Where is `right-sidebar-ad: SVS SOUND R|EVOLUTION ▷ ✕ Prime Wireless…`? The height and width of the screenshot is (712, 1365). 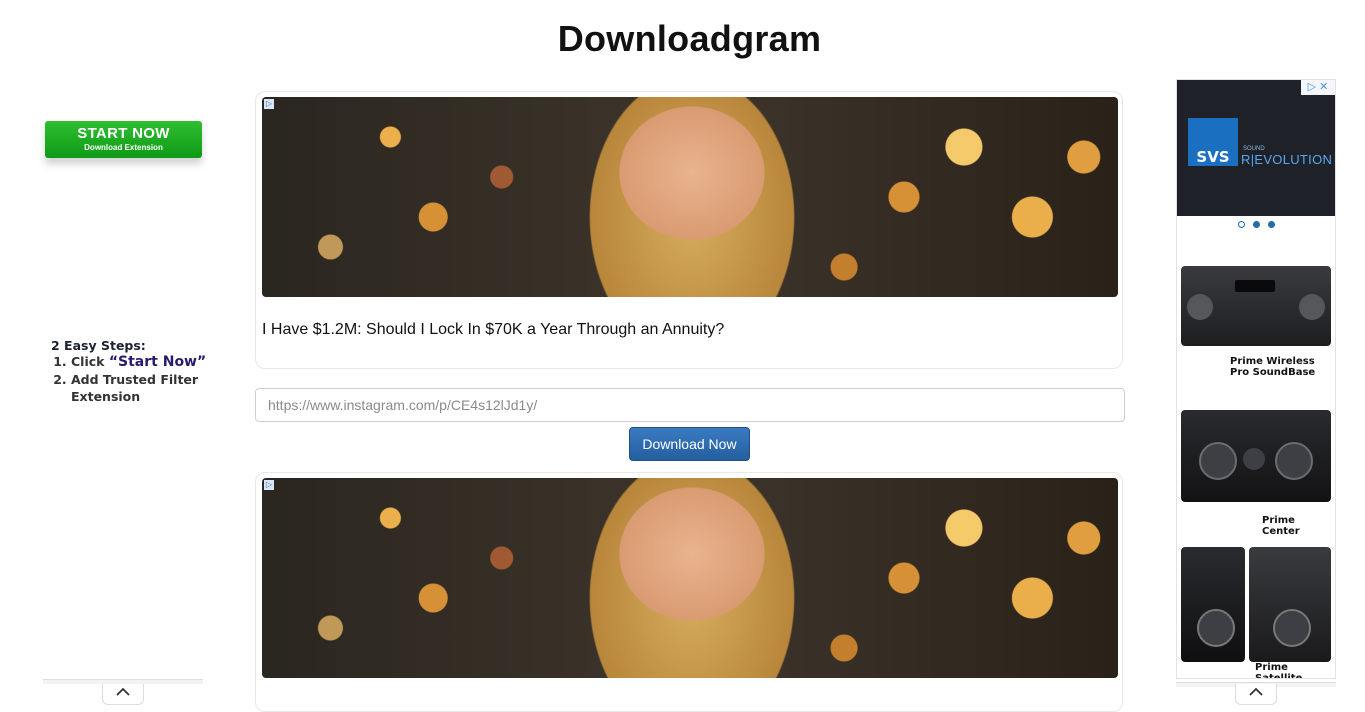 right-sidebar-ad: SVS SOUND R|EVOLUTION ▷ ✕ Prime Wireless… is located at coordinates (1256, 379).